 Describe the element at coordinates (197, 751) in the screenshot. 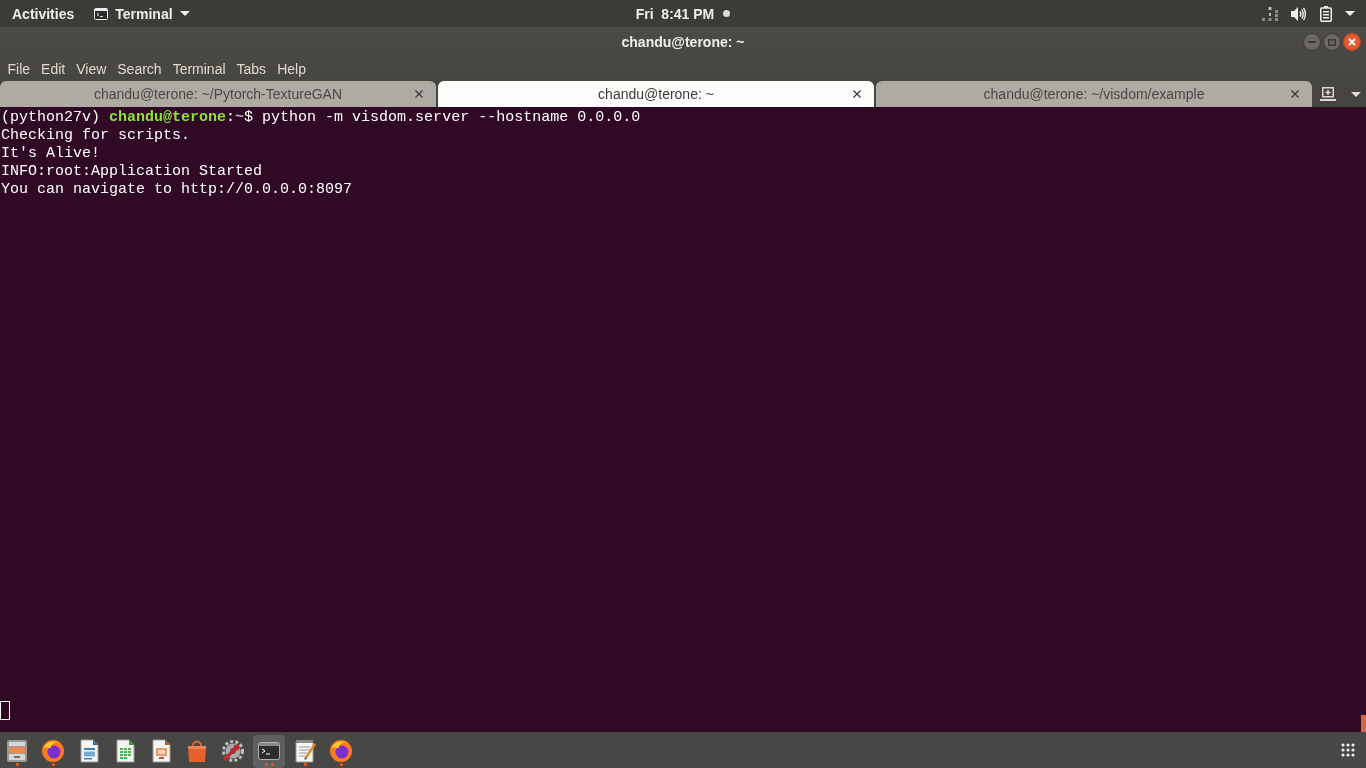

I see `shopping-bag-icon` at that location.